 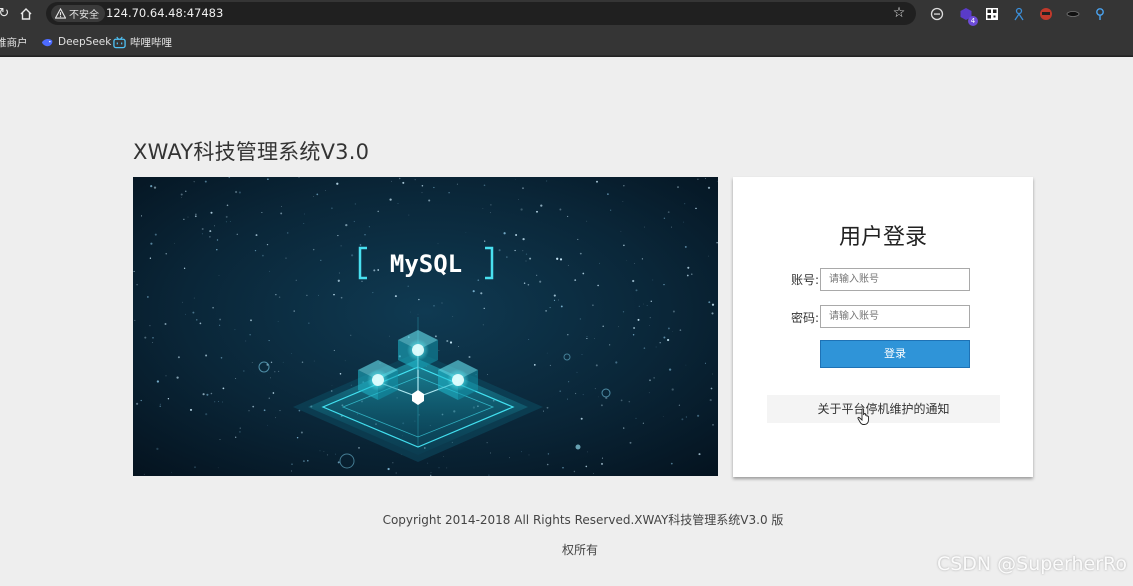 I want to click on bookmark-star-icon: ☆, so click(x=899, y=13).